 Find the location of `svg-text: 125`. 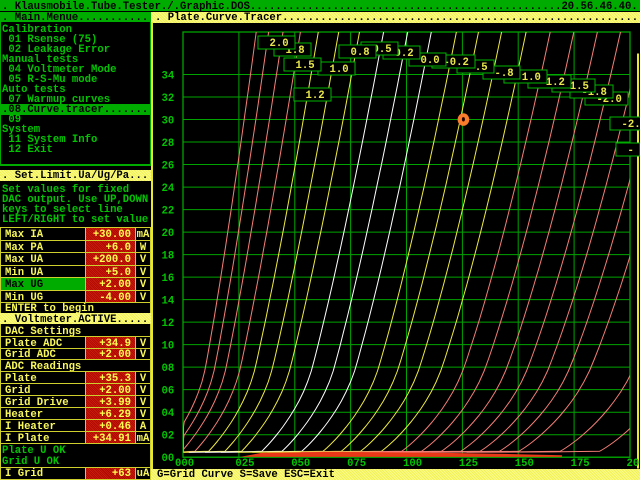

svg-text: 125 is located at coordinates (468, 464).